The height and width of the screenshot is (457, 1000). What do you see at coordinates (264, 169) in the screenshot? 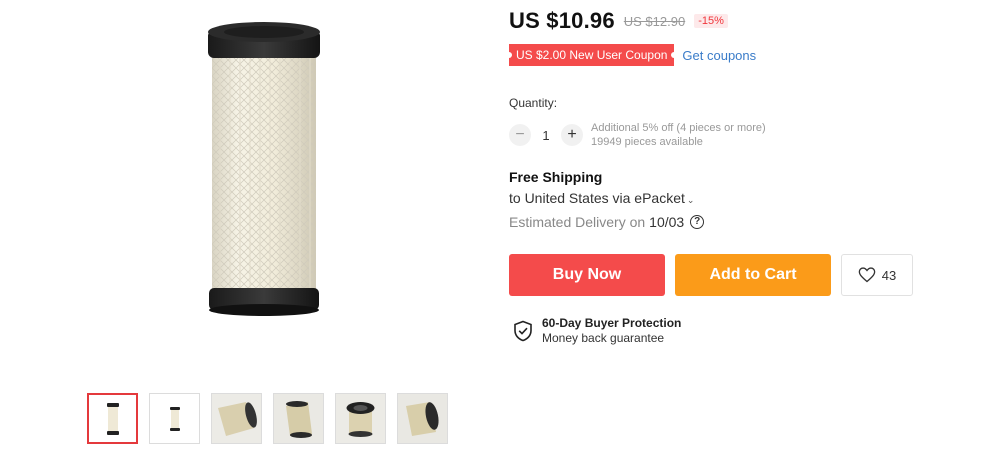
I see `air-filter-image` at bounding box center [264, 169].